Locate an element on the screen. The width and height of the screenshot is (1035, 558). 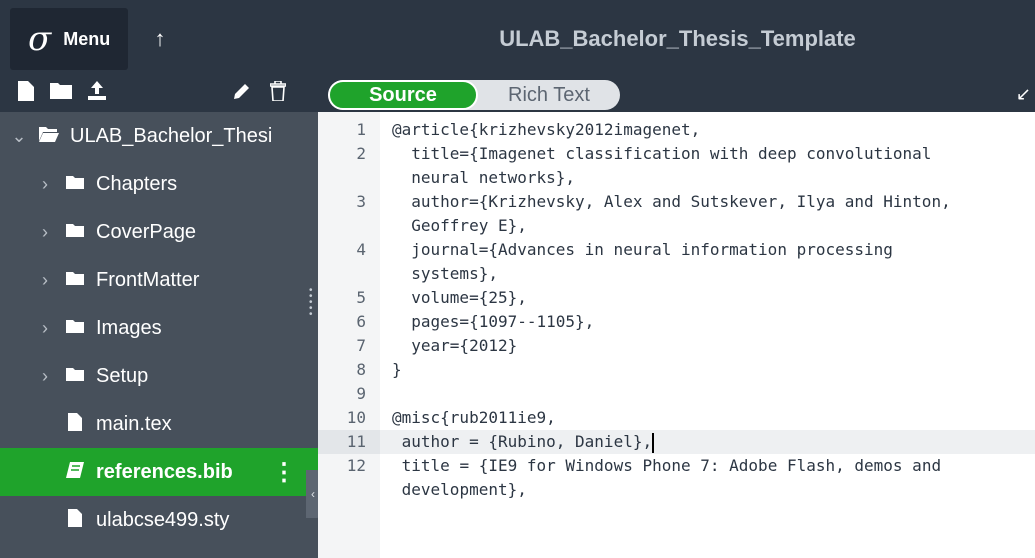
code-line: 5 volume={25}, is located at coordinates (676, 298).